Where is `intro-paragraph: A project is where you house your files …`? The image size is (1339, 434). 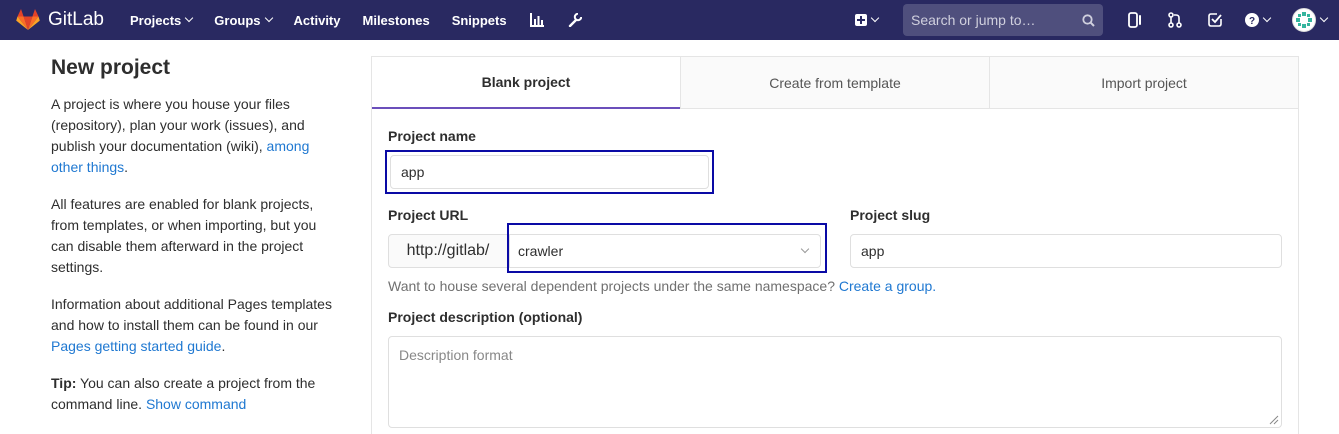 intro-paragraph: A project is where you house your files … is located at coordinates (193, 136).